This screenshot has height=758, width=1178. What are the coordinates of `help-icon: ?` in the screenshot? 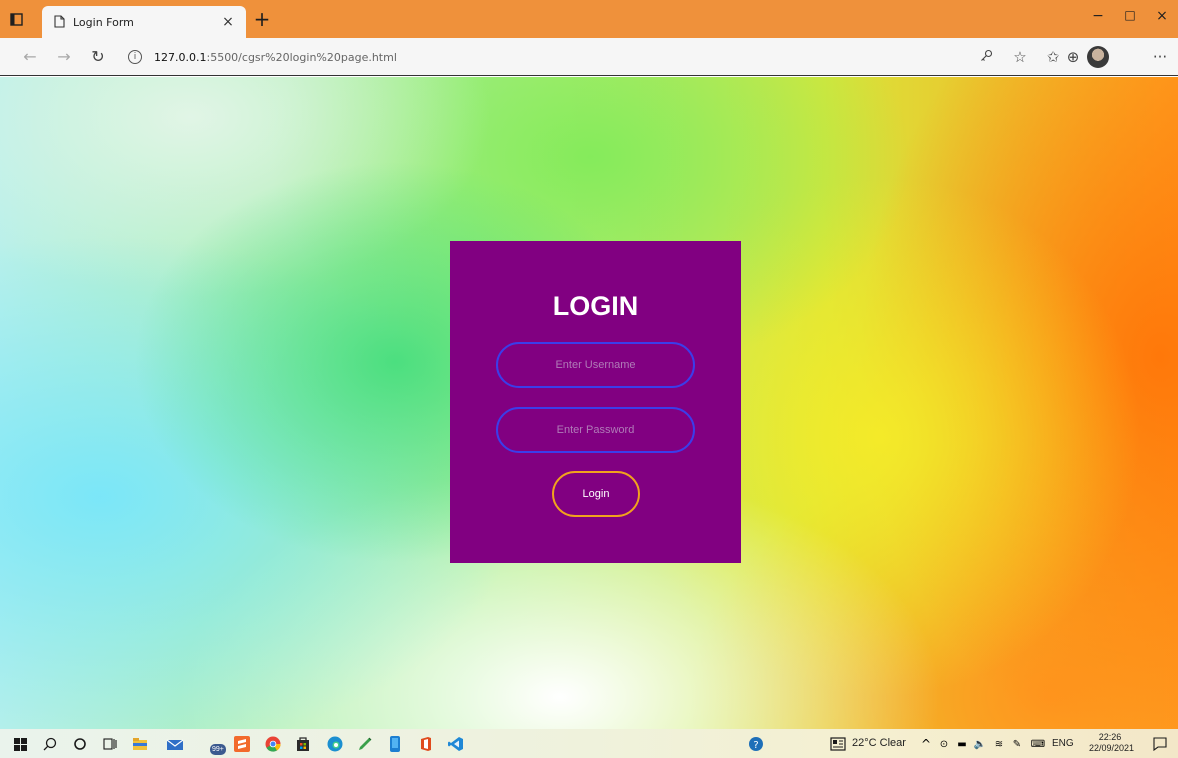 It's located at (756, 744).